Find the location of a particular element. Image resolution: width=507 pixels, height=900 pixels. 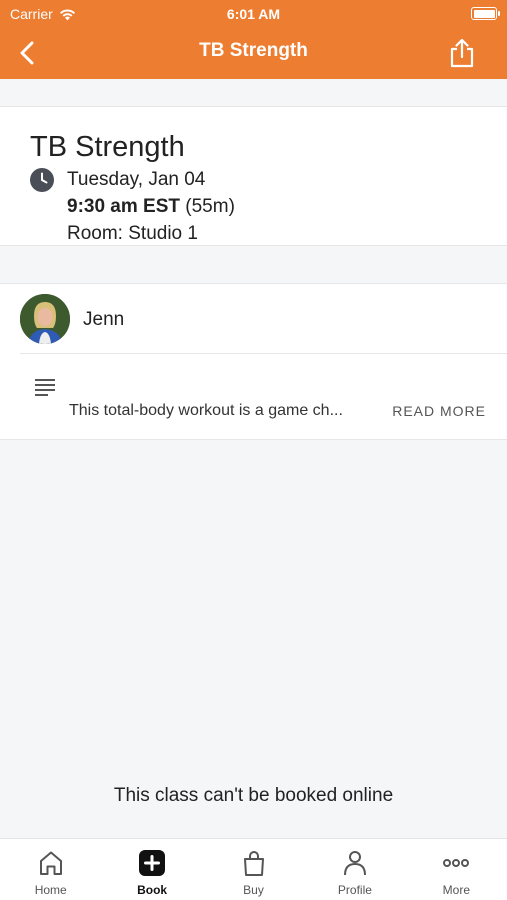

shopping-bag-icon is located at coordinates (253, 863).